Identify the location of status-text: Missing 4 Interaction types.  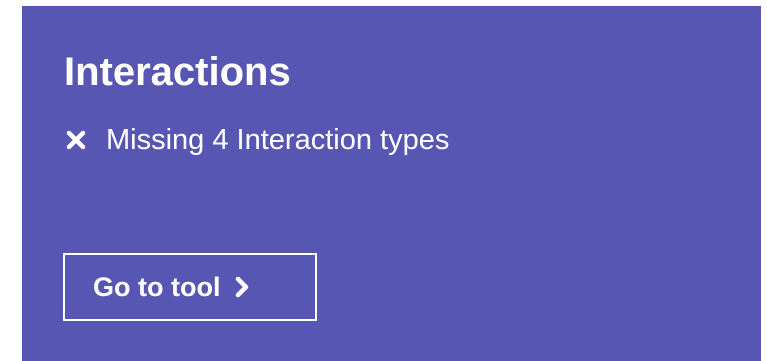
(278, 139).